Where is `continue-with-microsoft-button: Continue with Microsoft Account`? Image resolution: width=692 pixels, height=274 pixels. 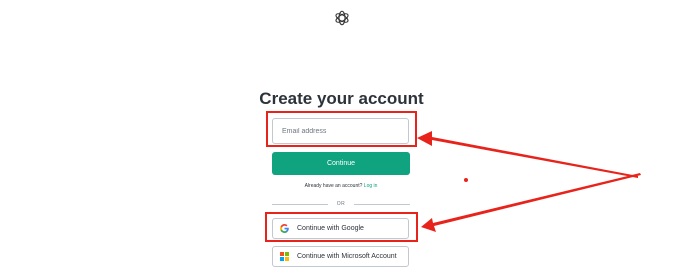 continue-with-microsoft-button: Continue with Microsoft Account is located at coordinates (340, 256).